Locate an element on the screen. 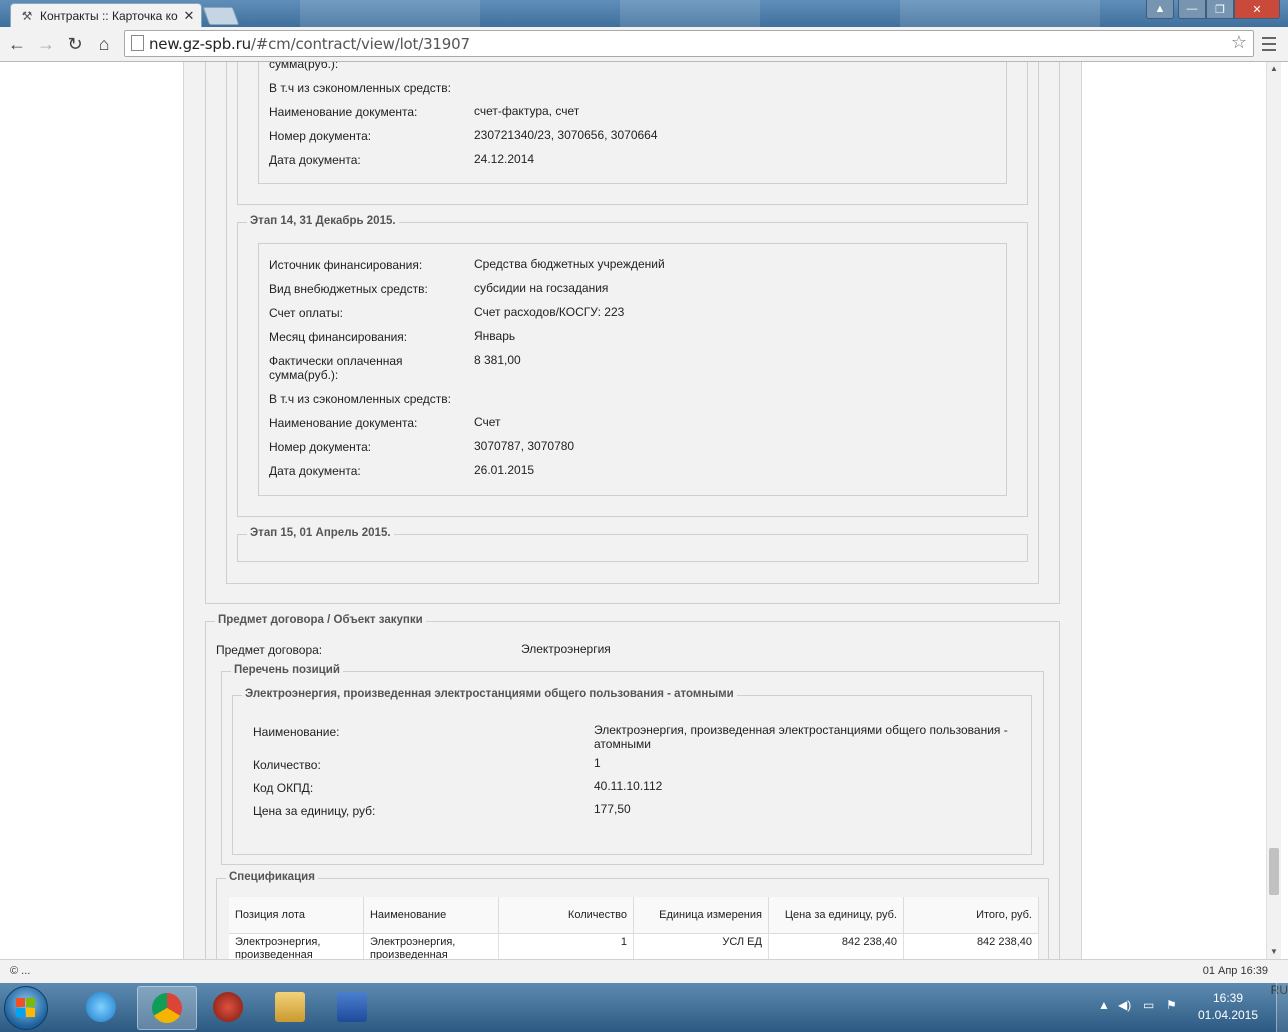  maximize-button: ❐ is located at coordinates (1220, 9).